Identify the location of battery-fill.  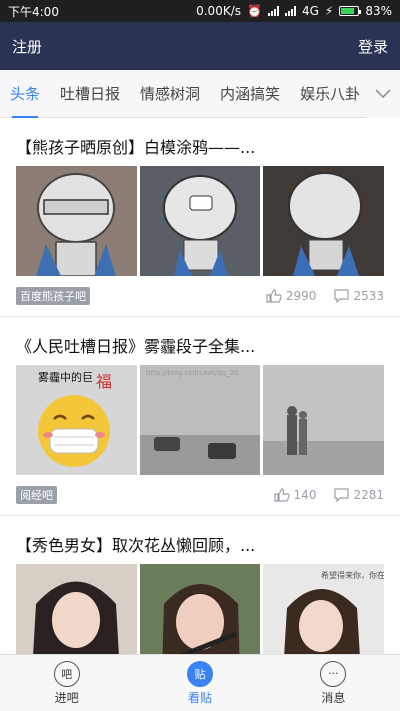
(348, 11).